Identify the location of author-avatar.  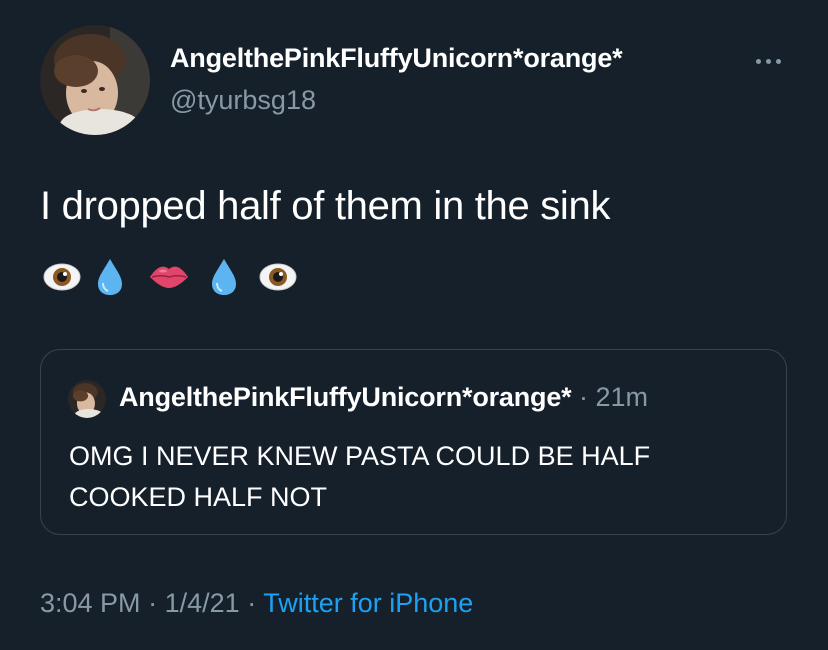
(95, 80).